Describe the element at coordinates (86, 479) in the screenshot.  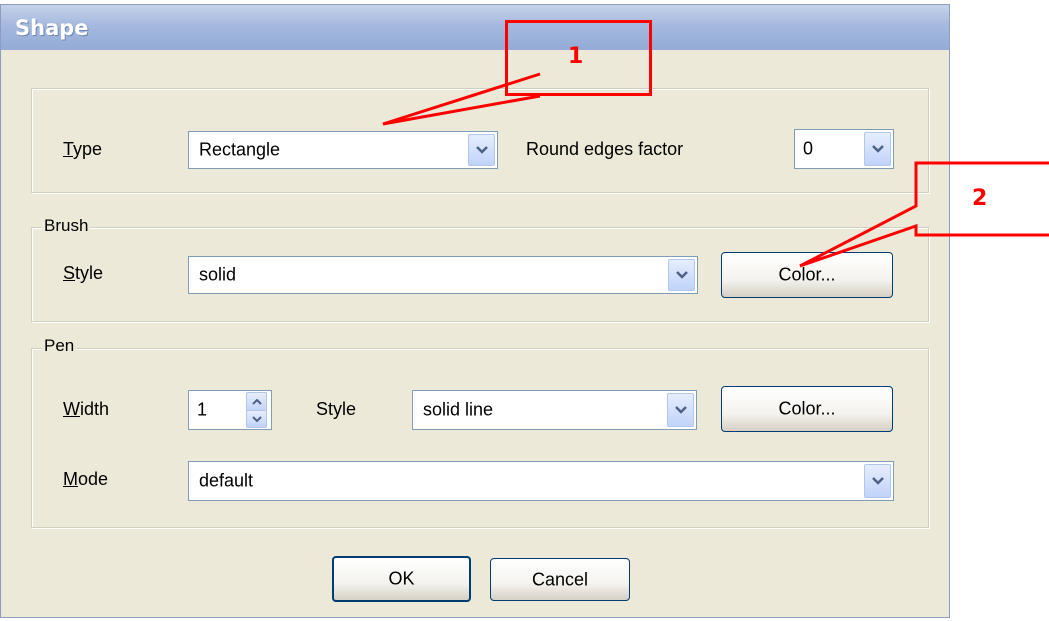
I see `pen-mode-label: Mode` at that location.